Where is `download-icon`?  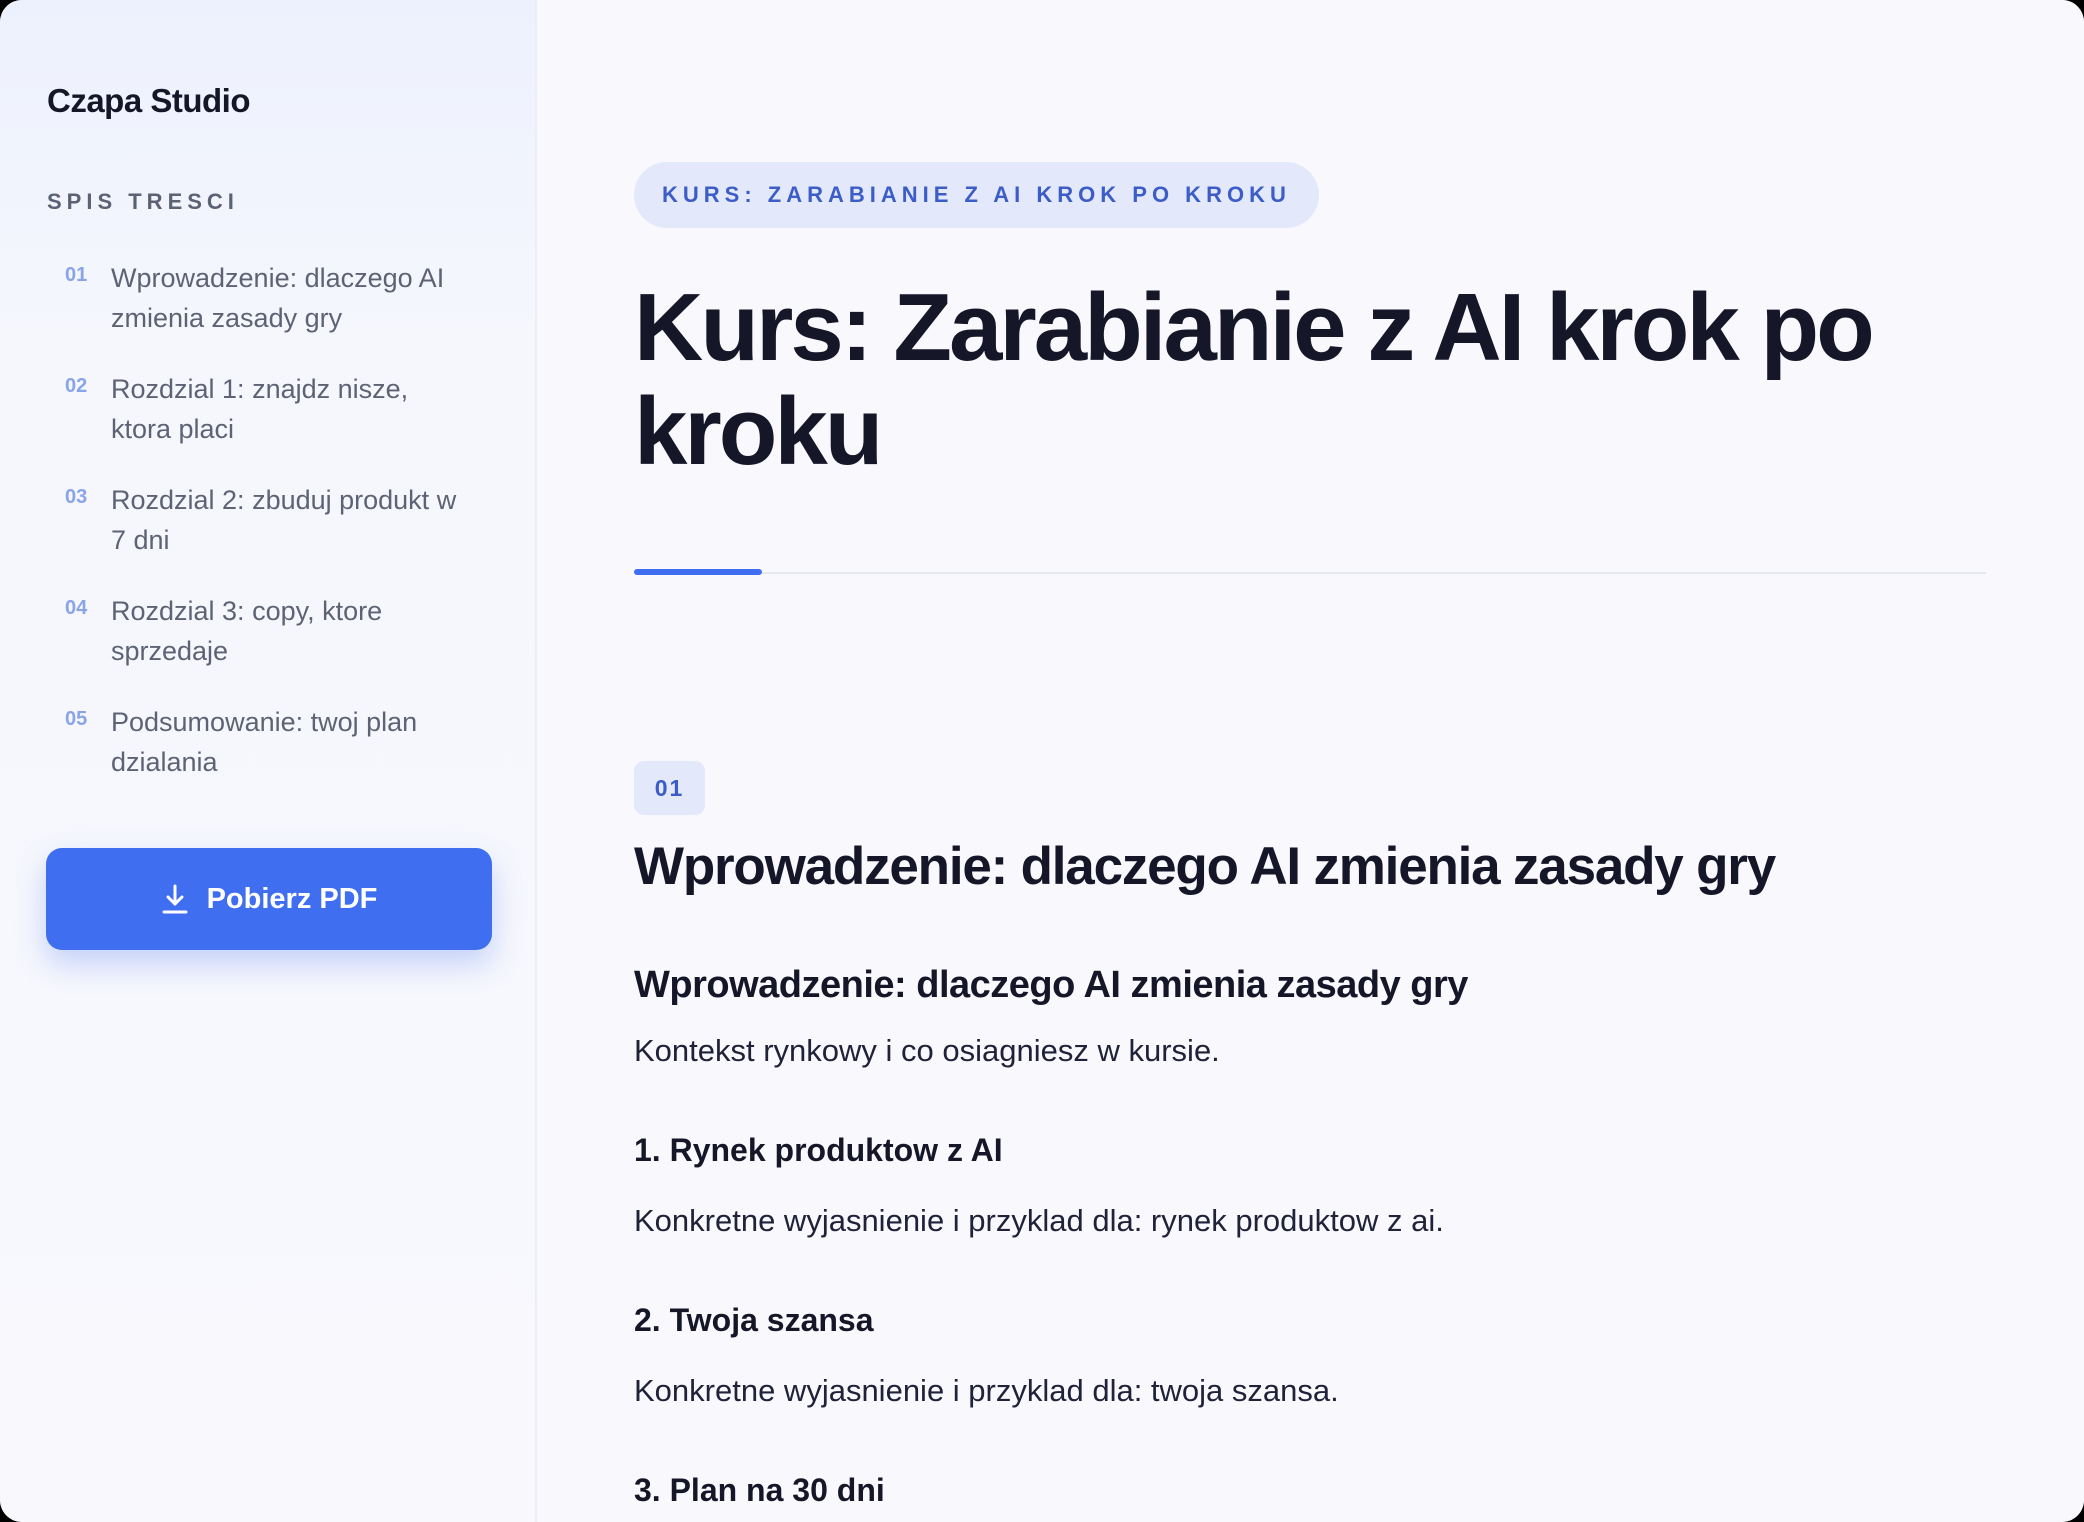
download-icon is located at coordinates (175, 899).